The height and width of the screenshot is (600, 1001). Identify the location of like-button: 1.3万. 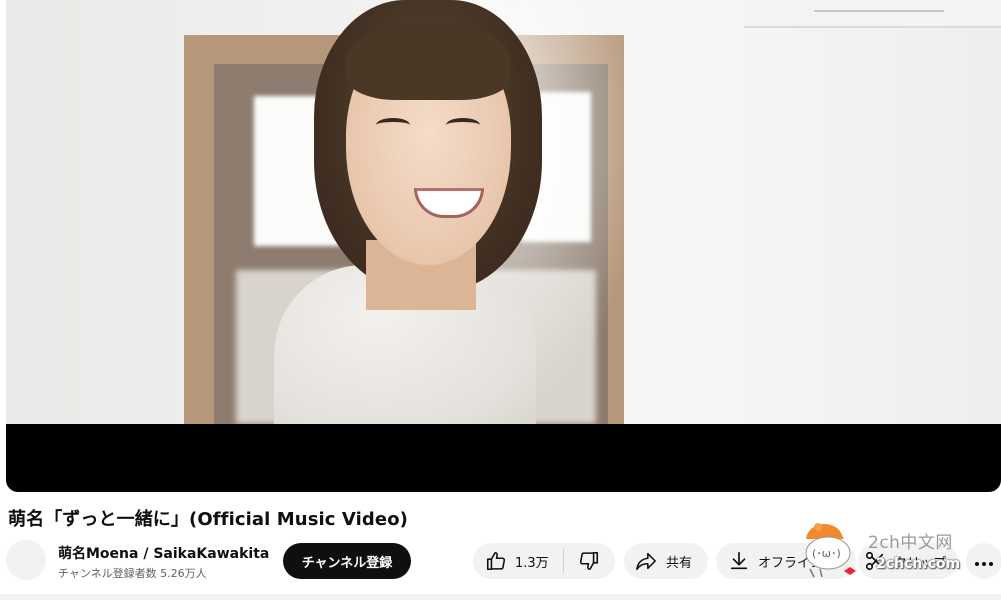
(518, 561).